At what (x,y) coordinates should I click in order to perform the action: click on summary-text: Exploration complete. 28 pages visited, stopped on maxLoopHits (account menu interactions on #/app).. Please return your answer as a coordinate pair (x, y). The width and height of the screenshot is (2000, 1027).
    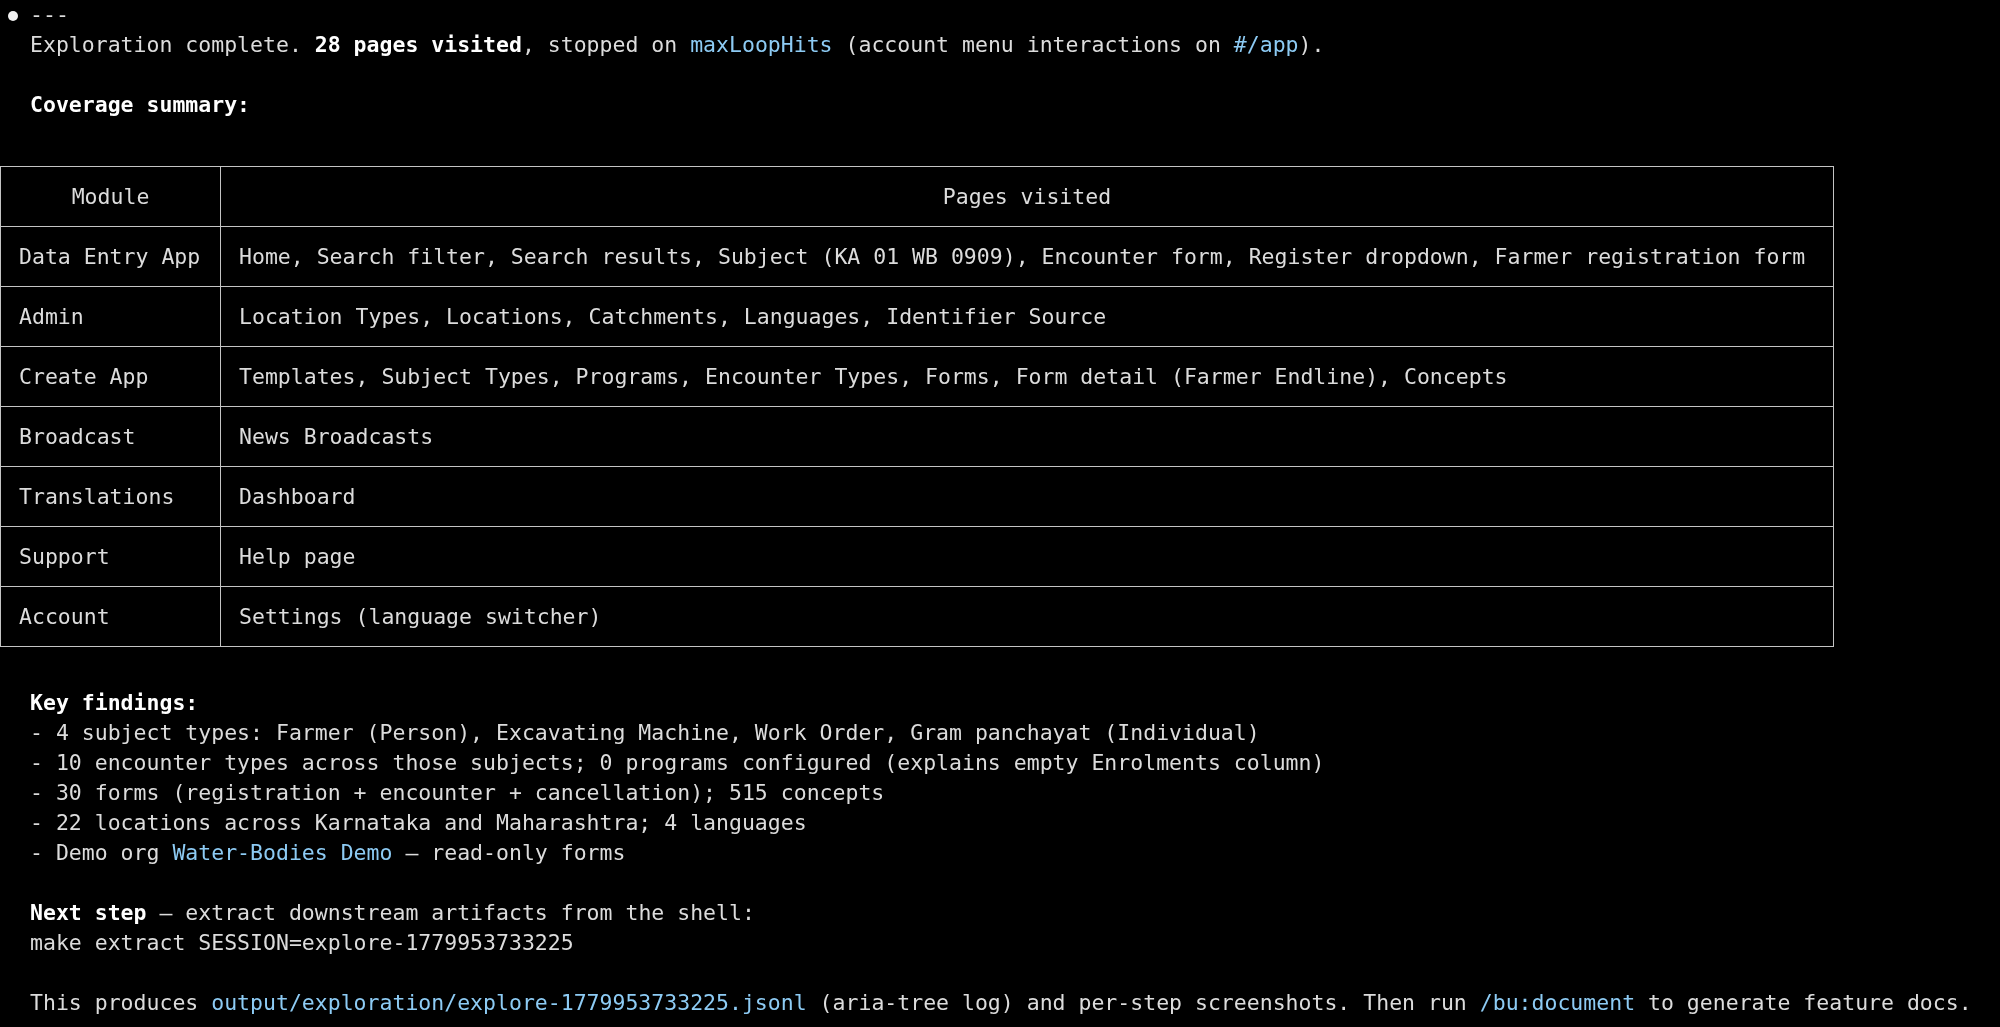
    Looking at the image, I should click on (677, 45).